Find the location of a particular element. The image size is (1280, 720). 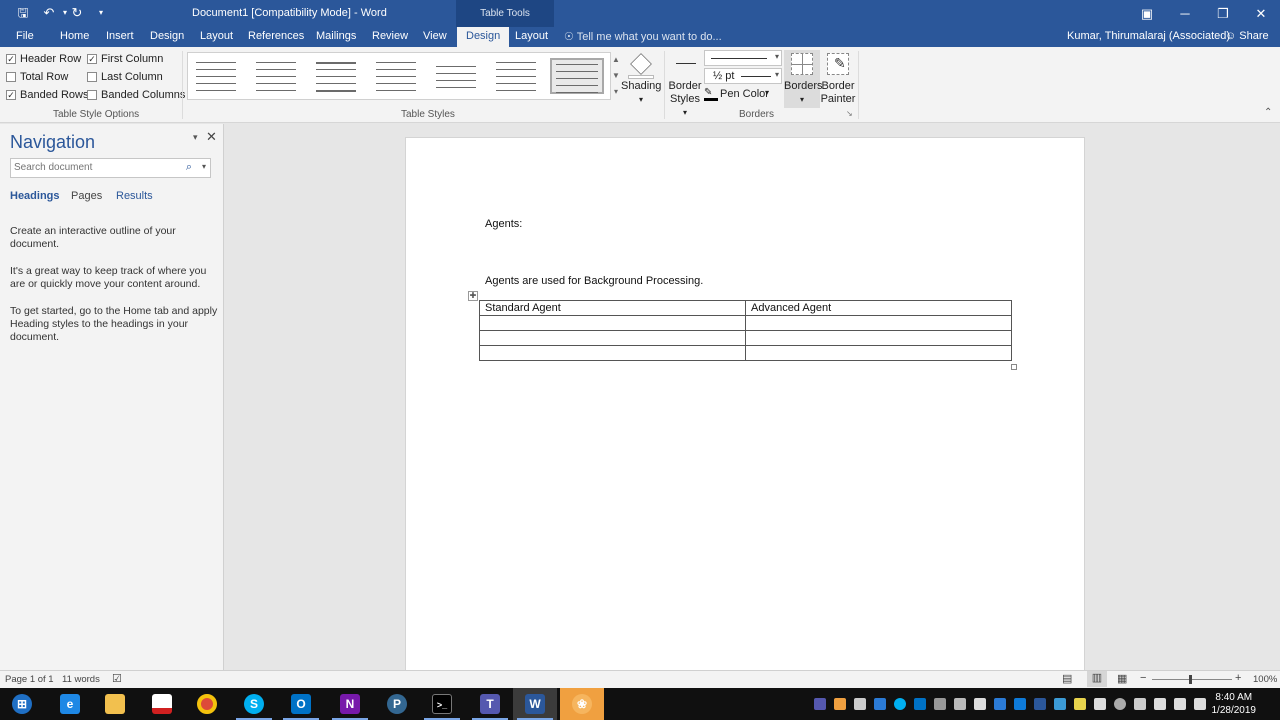

tray-bluetooth-icon is located at coordinates (980, 704).